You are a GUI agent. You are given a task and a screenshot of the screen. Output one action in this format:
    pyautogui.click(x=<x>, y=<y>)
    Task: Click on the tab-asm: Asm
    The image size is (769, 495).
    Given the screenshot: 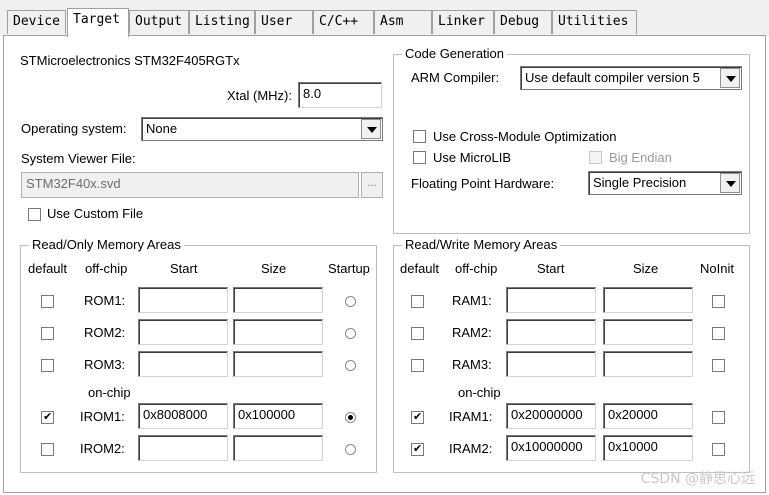 What is the action you would take?
    pyautogui.click(x=403, y=22)
    